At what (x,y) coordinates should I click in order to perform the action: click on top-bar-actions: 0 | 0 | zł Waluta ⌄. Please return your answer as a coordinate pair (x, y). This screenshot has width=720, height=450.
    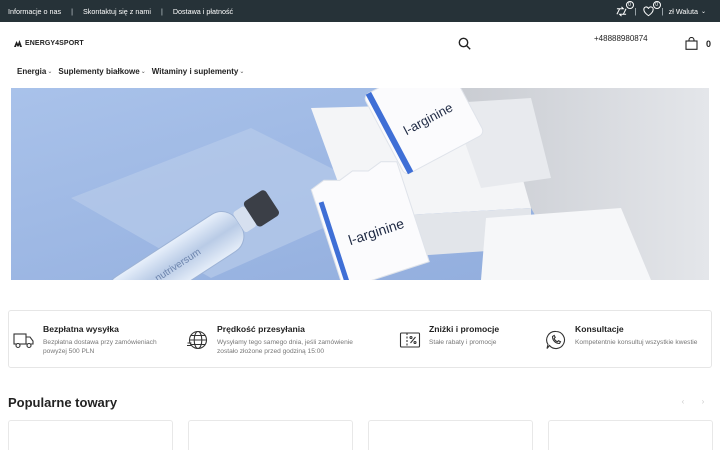
    Looking at the image, I should click on (660, 11).